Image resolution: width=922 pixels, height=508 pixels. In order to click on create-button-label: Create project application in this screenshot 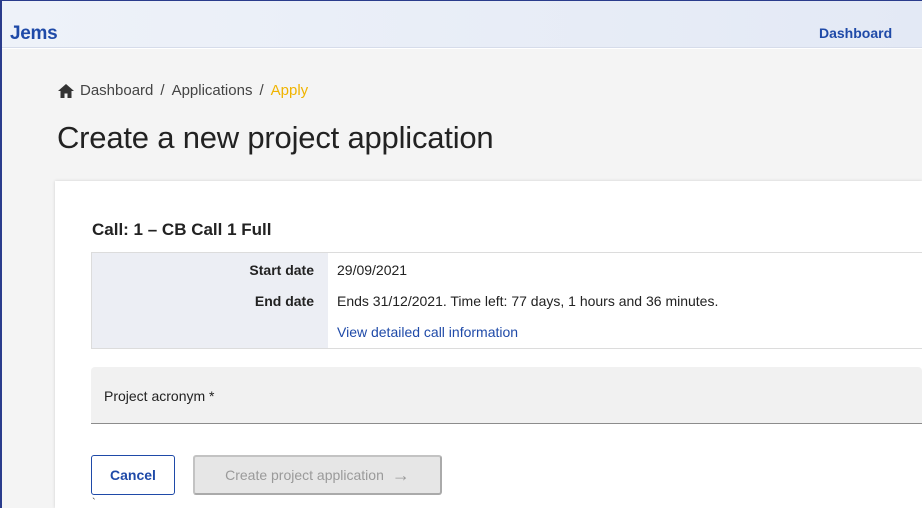, I will do `click(304, 475)`.